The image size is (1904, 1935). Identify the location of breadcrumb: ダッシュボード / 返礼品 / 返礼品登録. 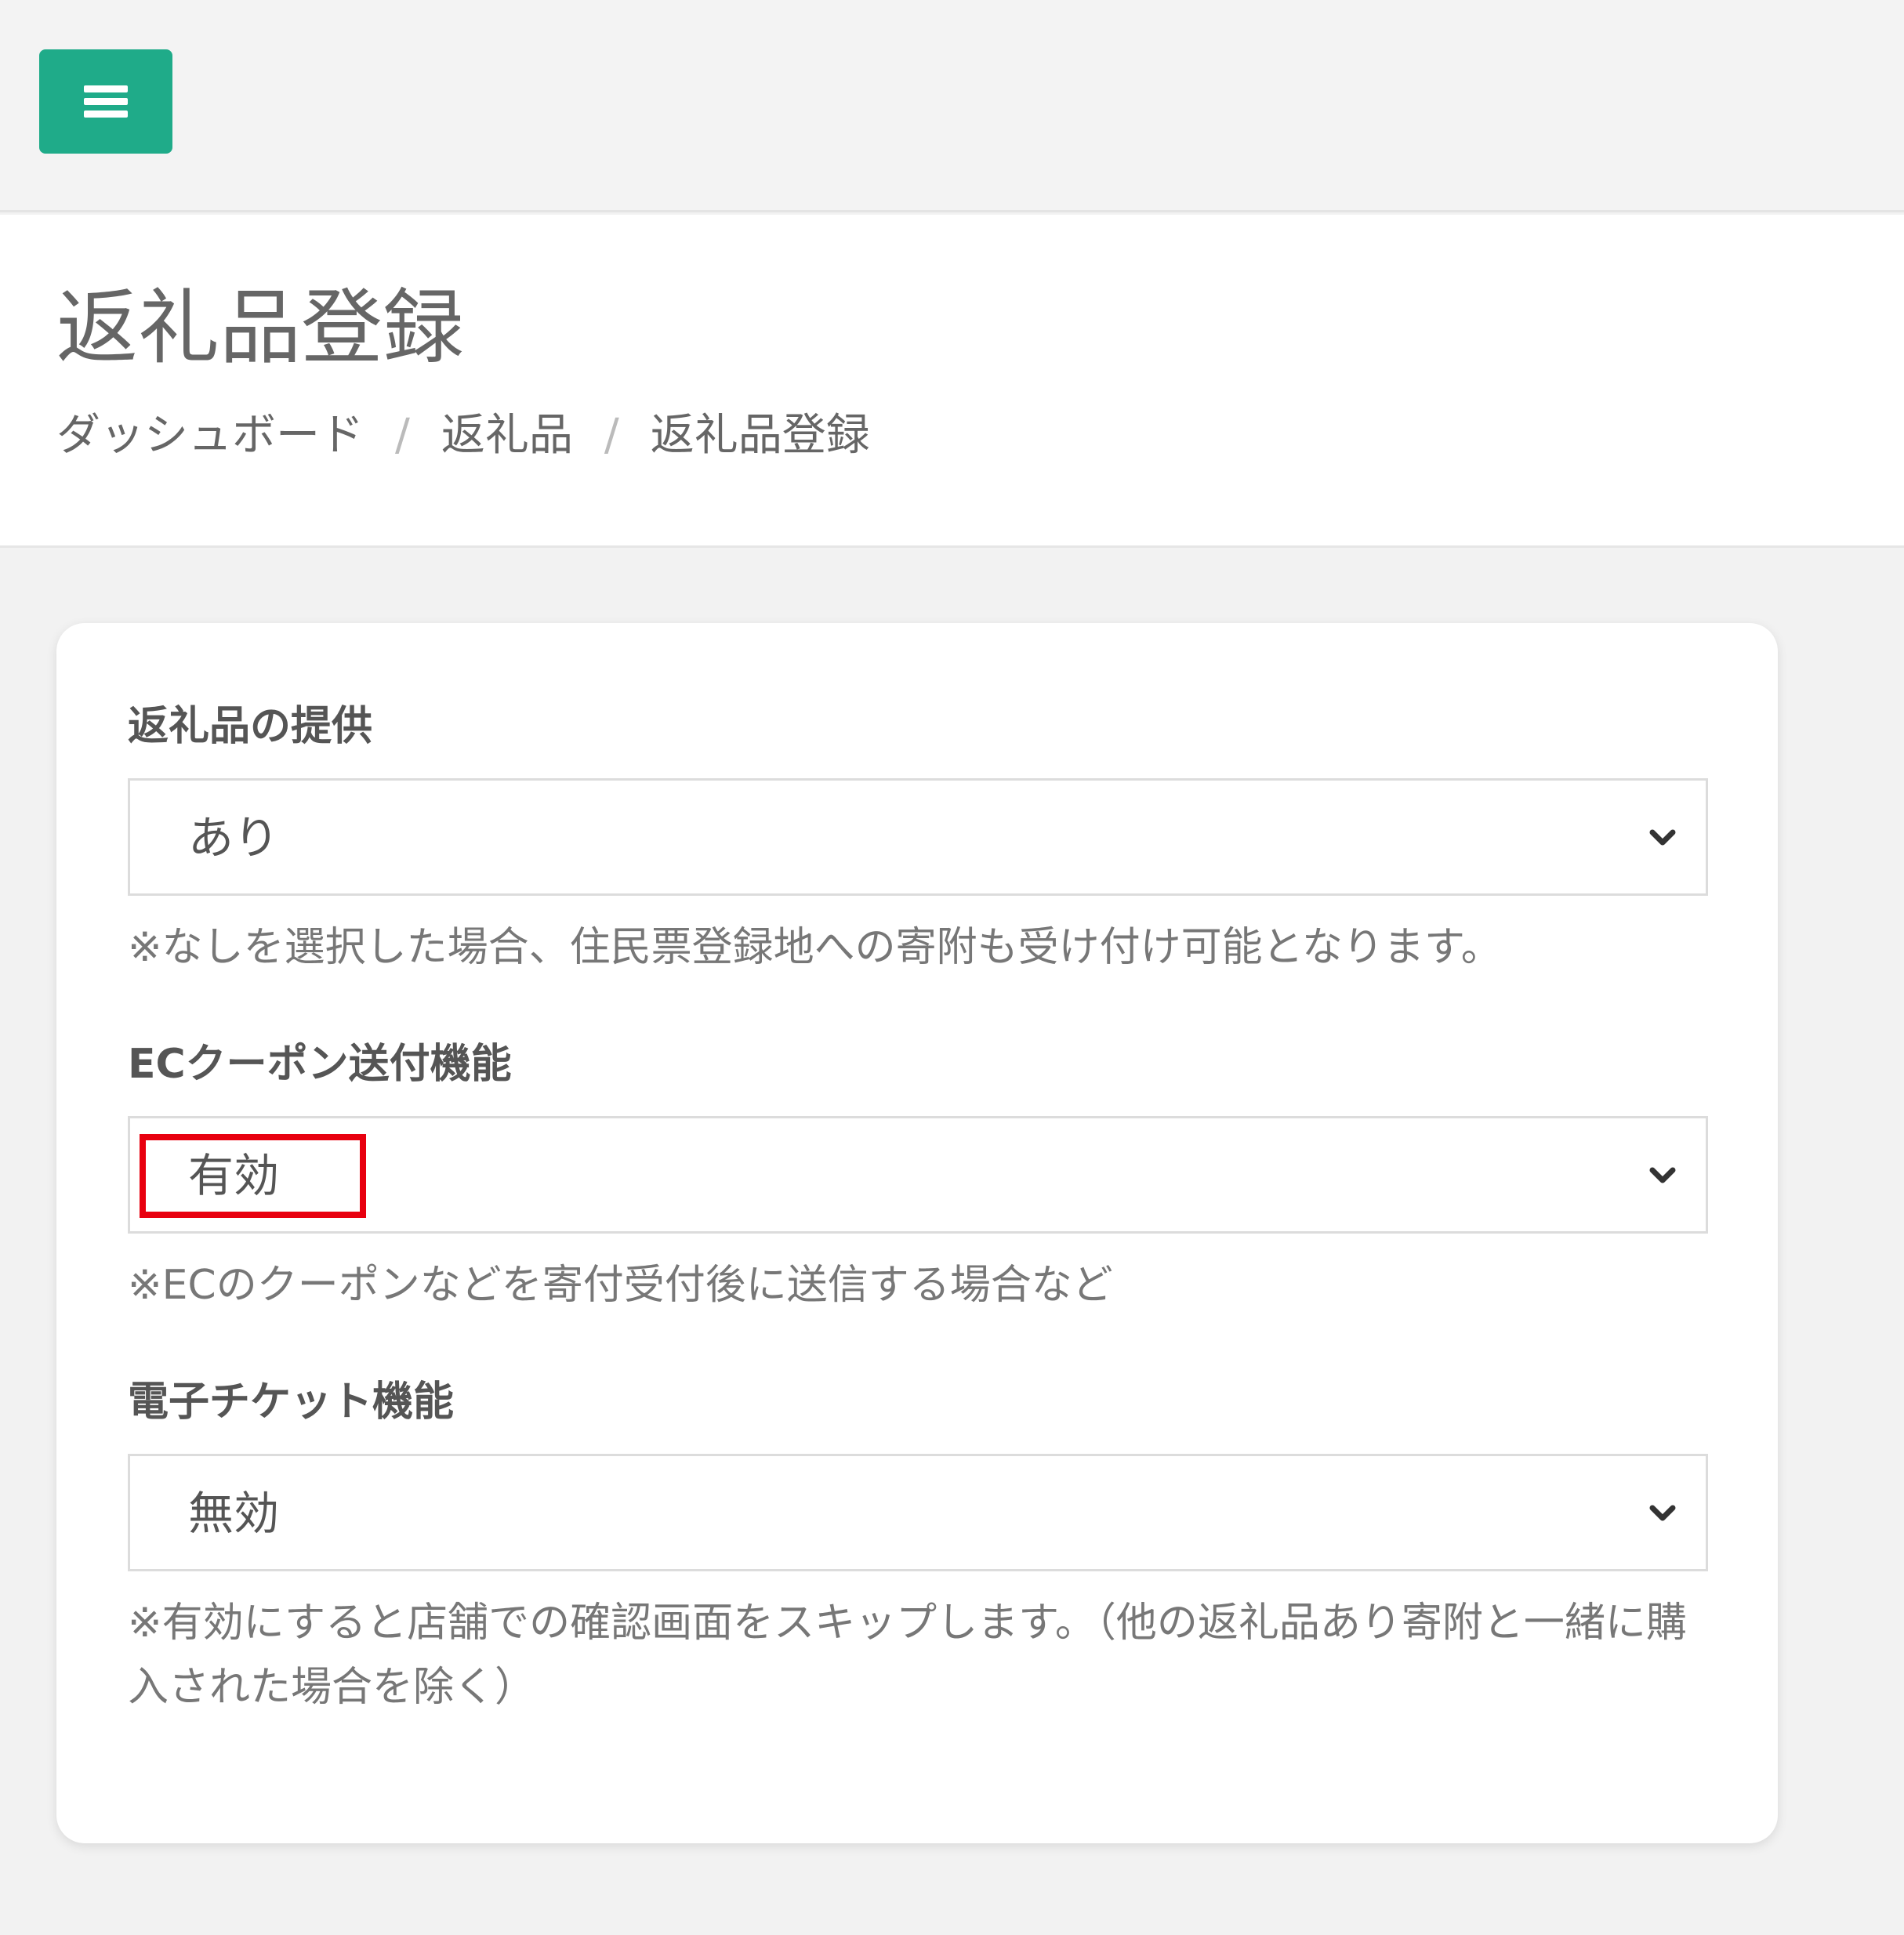
(463, 436).